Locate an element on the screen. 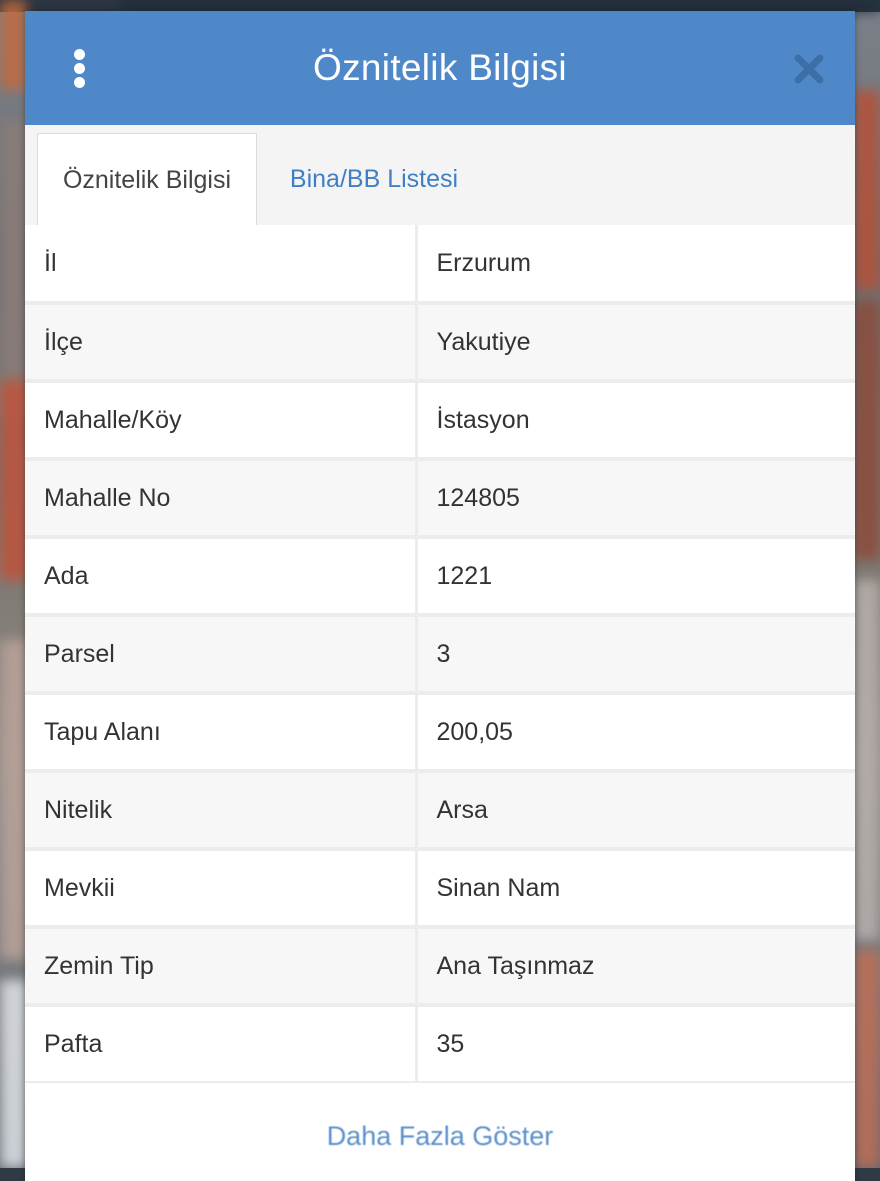 The image size is (880, 1181). dialog-footer: Daha Fazla Göster is located at coordinates (440, 1132).